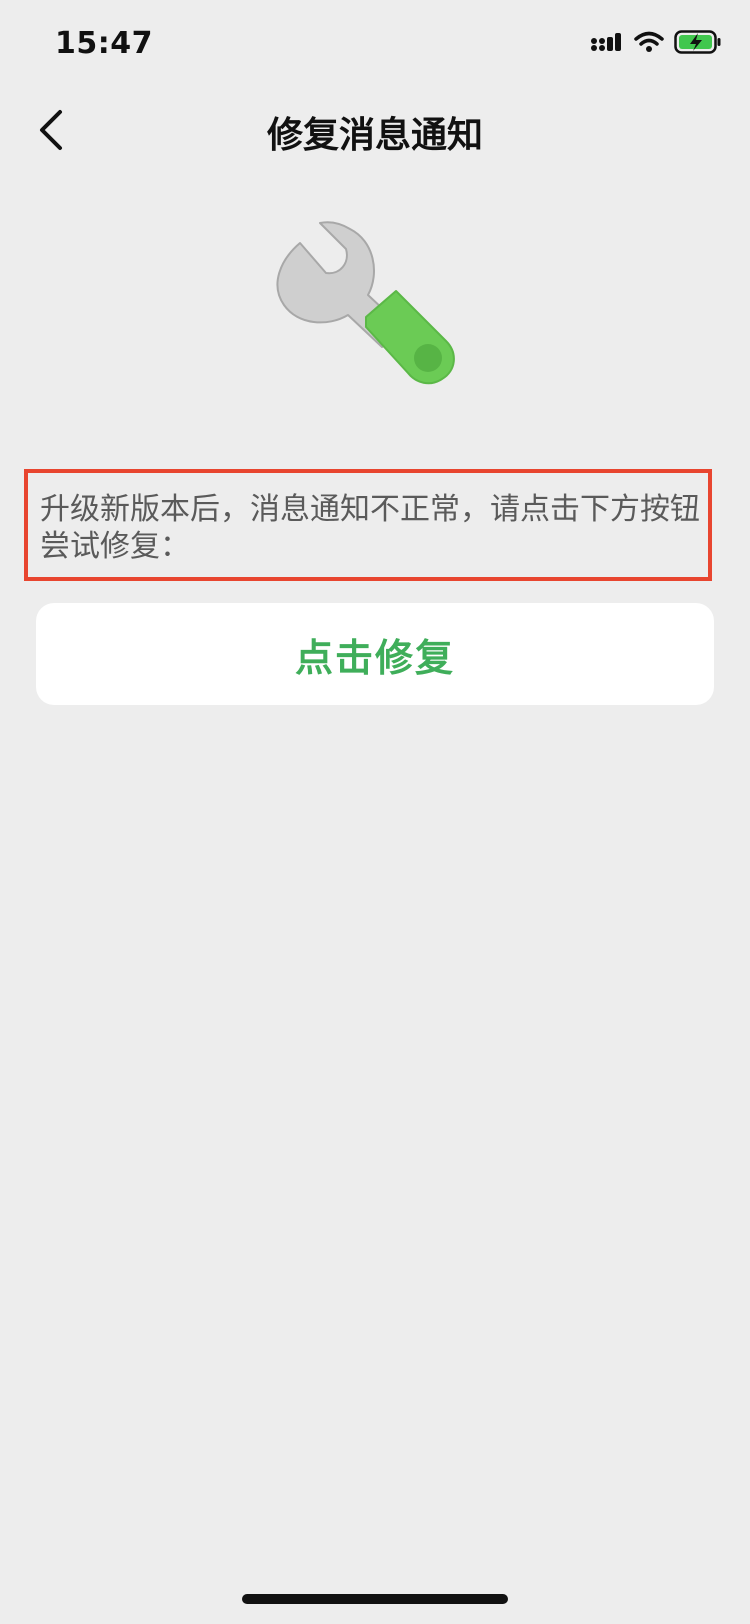 The image size is (750, 1624). Describe the element at coordinates (104, 43) in the screenshot. I see `status-time: 15:47` at that location.